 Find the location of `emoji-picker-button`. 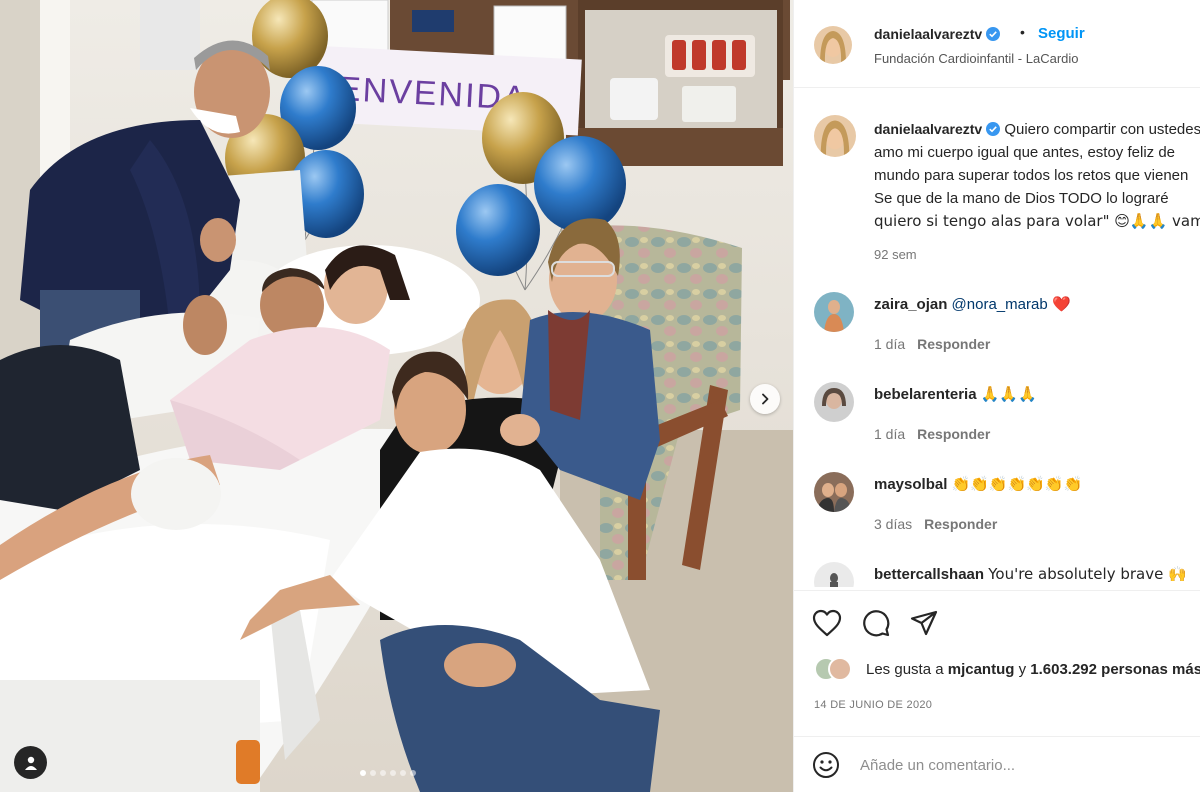

emoji-picker-button is located at coordinates (826, 767).